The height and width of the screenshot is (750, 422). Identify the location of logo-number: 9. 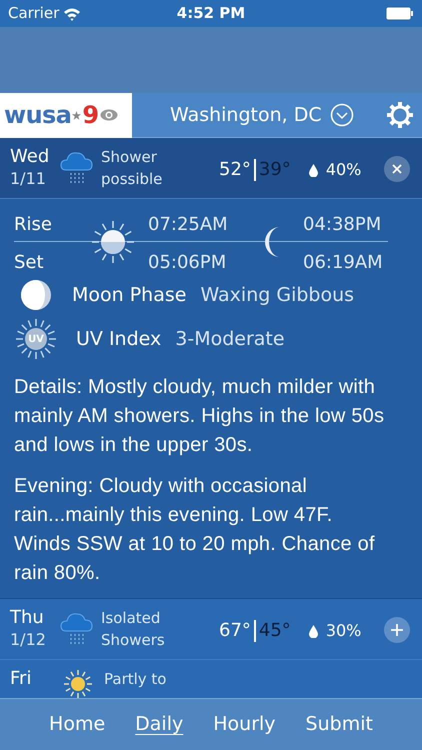
(91, 115).